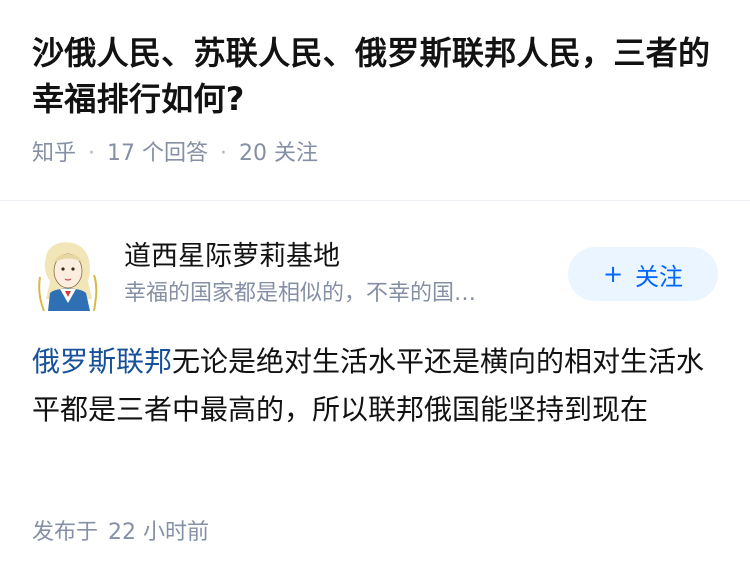  Describe the element at coordinates (54, 154) in the screenshot. I see `source-label: 知乎` at that location.